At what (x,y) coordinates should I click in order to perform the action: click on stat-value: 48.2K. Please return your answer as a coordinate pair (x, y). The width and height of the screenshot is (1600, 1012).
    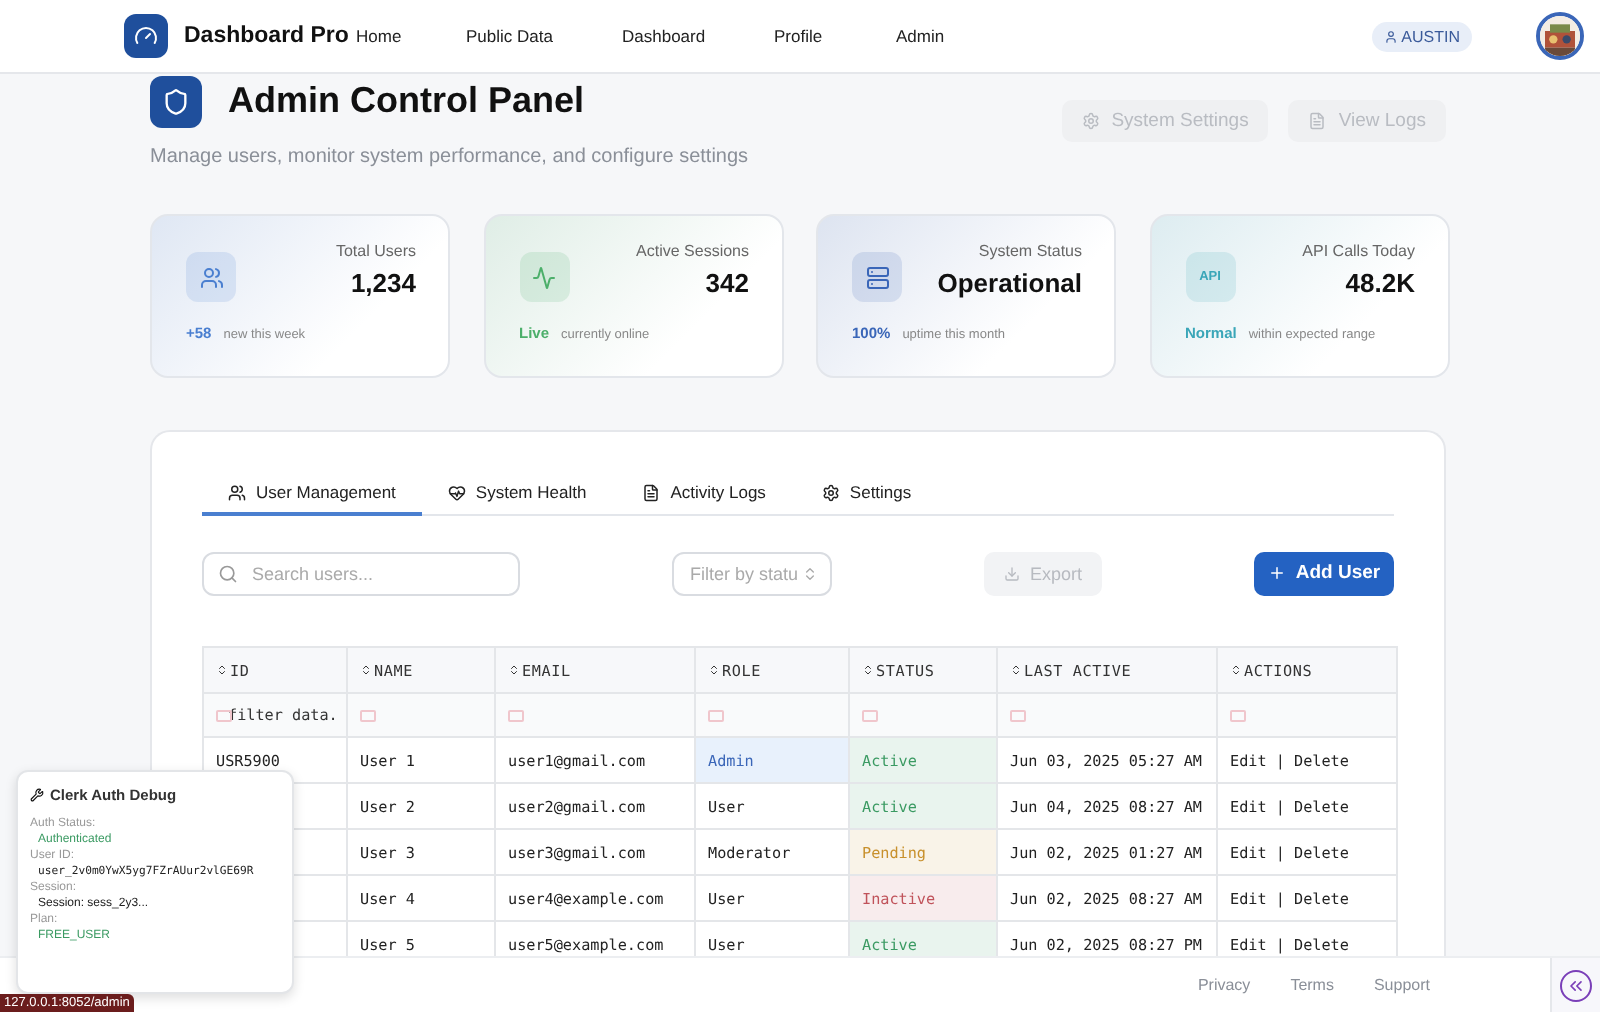
    Looking at the image, I should click on (1380, 283).